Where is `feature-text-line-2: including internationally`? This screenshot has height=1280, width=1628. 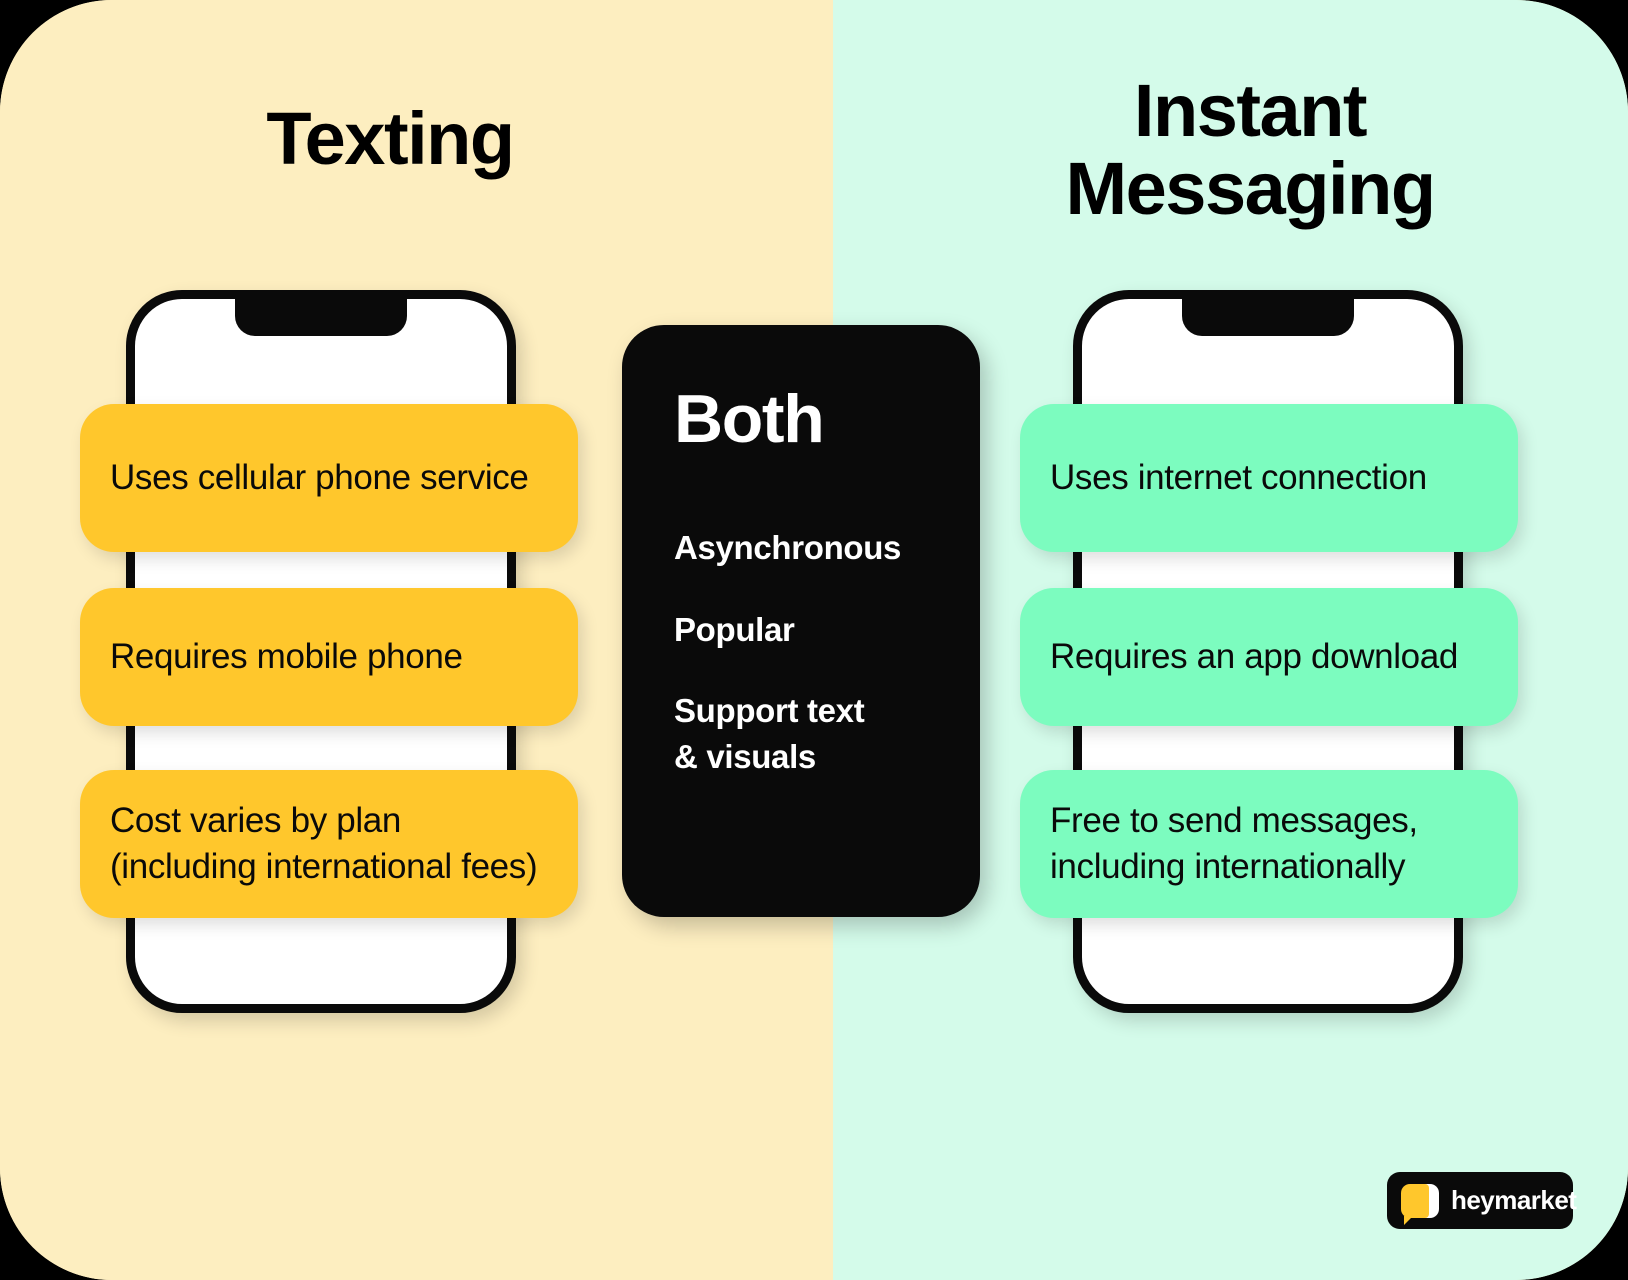
feature-text-line-2: including internationally is located at coordinates (1228, 866).